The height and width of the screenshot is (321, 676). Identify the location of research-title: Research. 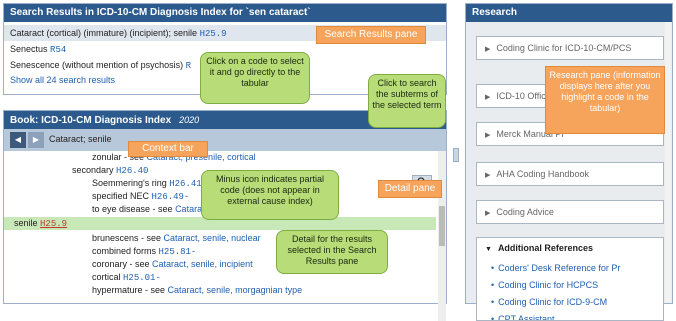
(569, 13).